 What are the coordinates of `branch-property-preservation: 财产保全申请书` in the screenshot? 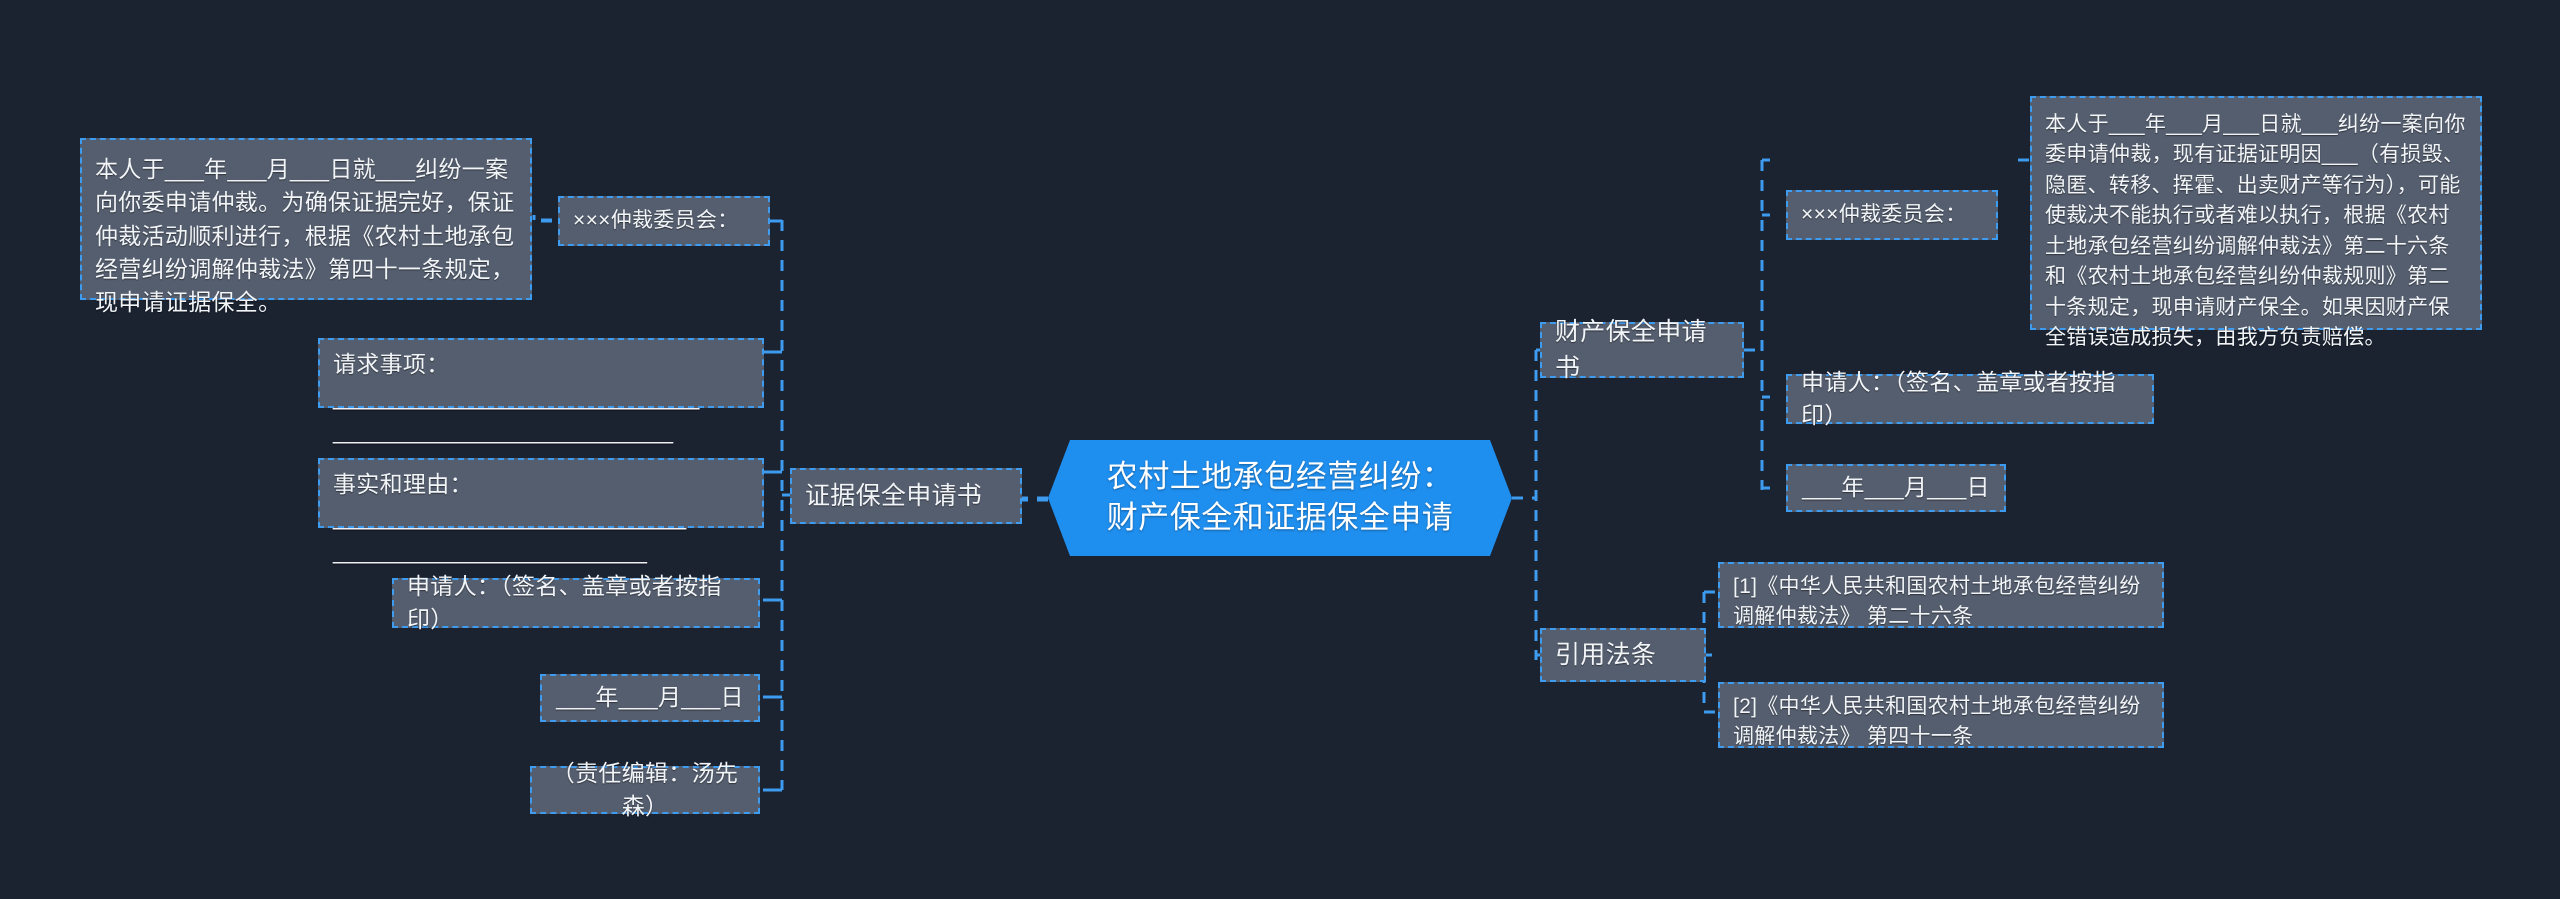 It's located at (1642, 350).